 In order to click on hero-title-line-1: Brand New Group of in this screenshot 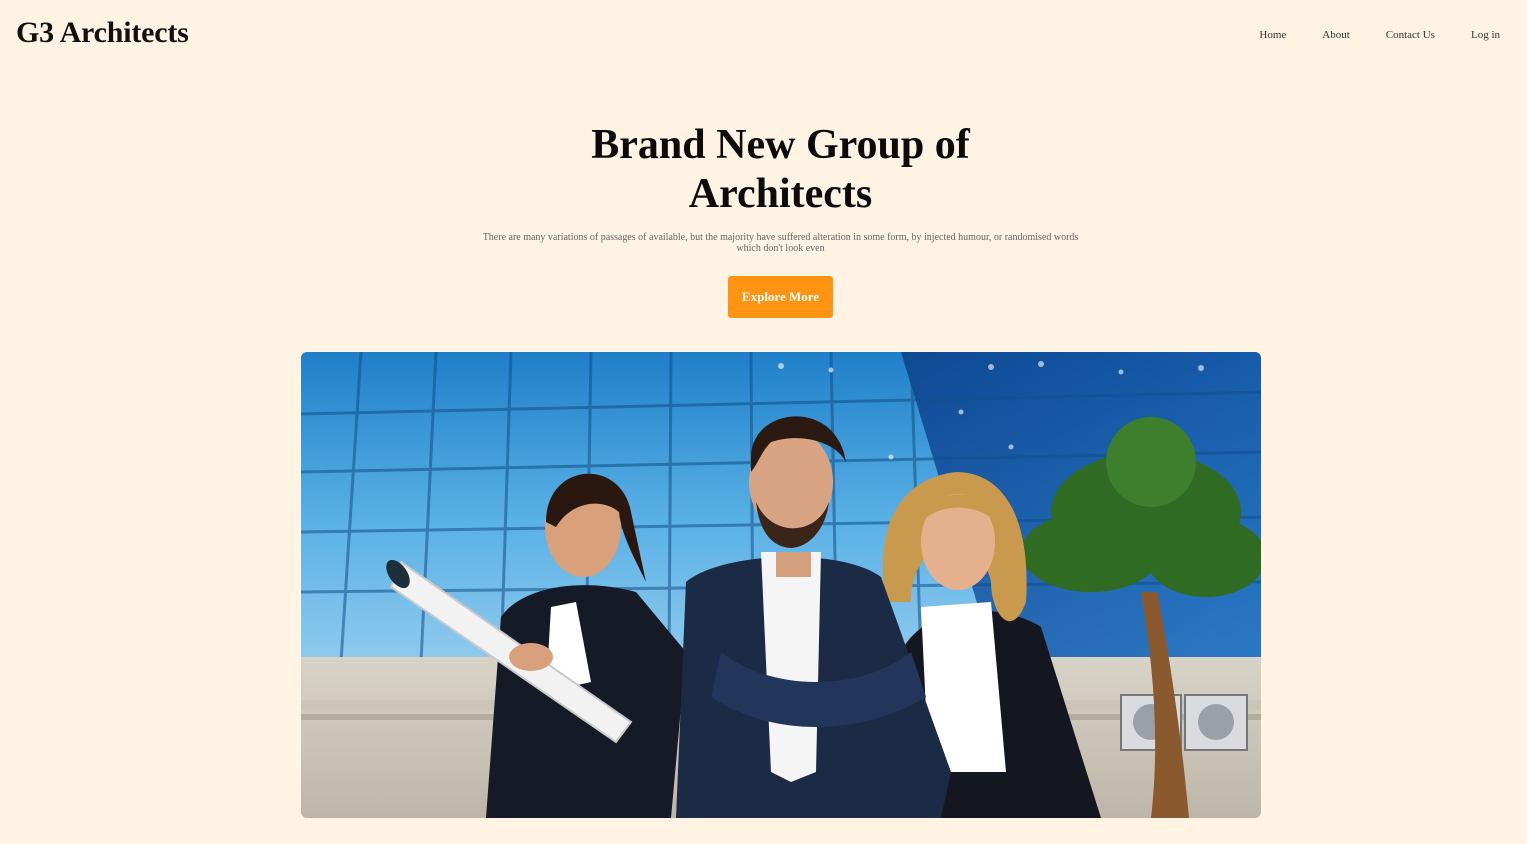, I will do `click(780, 145)`.